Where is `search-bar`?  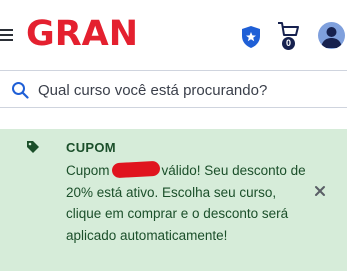 search-bar is located at coordinates (173, 89).